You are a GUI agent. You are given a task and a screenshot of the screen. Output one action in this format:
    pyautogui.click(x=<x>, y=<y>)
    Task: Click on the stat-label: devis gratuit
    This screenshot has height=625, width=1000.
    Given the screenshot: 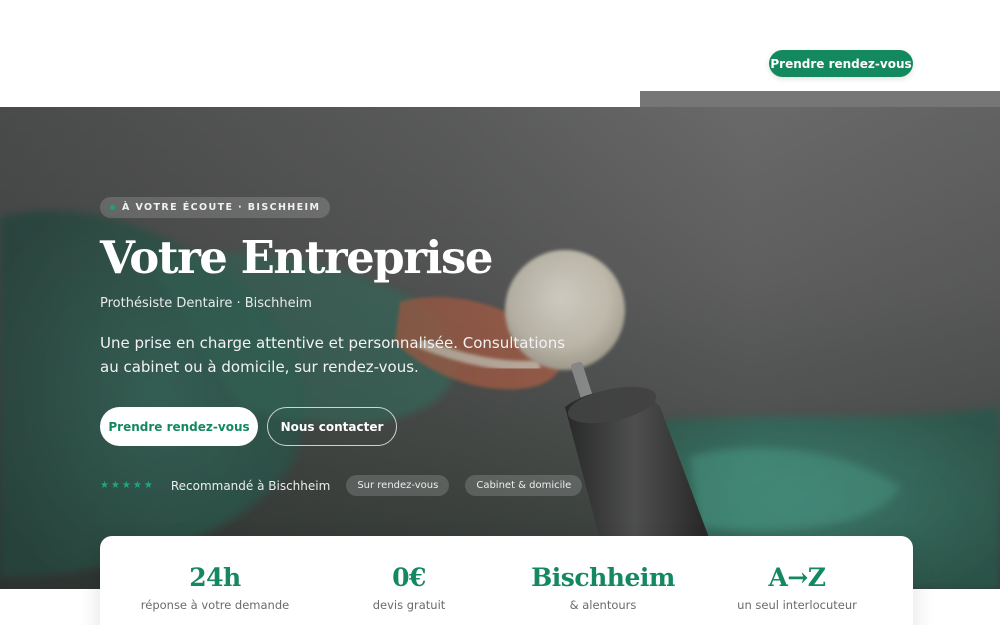 What is the action you would take?
    pyautogui.click(x=409, y=605)
    